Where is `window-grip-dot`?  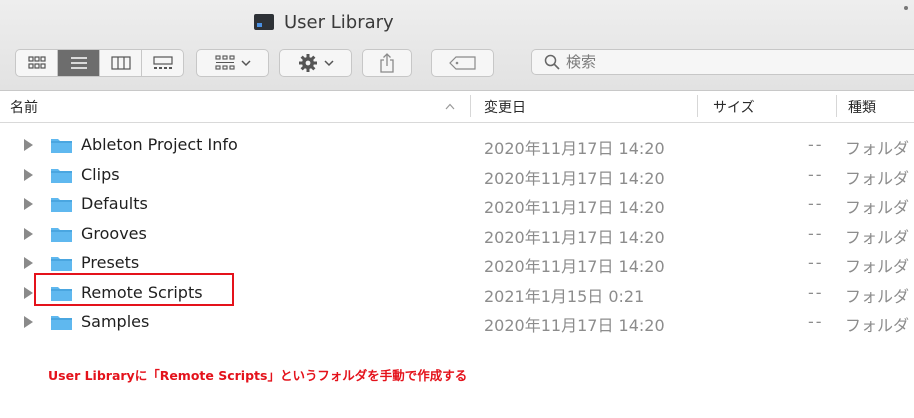
window-grip-dot is located at coordinates (906, 8).